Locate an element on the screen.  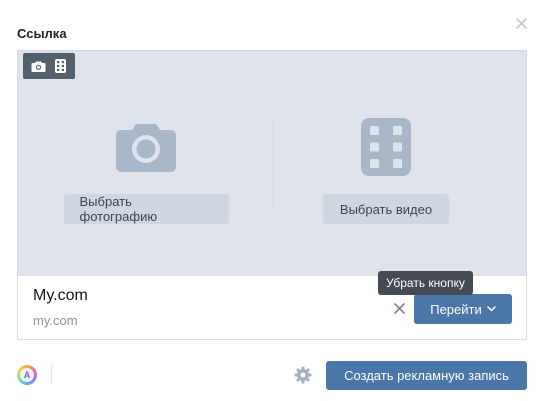
media-divider is located at coordinates (273, 163).